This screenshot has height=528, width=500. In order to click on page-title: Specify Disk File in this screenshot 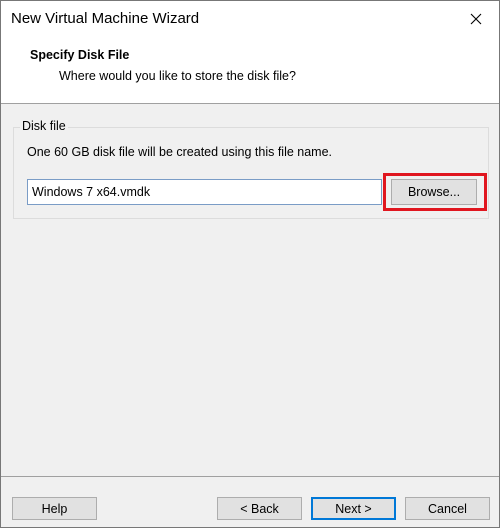, I will do `click(80, 55)`.